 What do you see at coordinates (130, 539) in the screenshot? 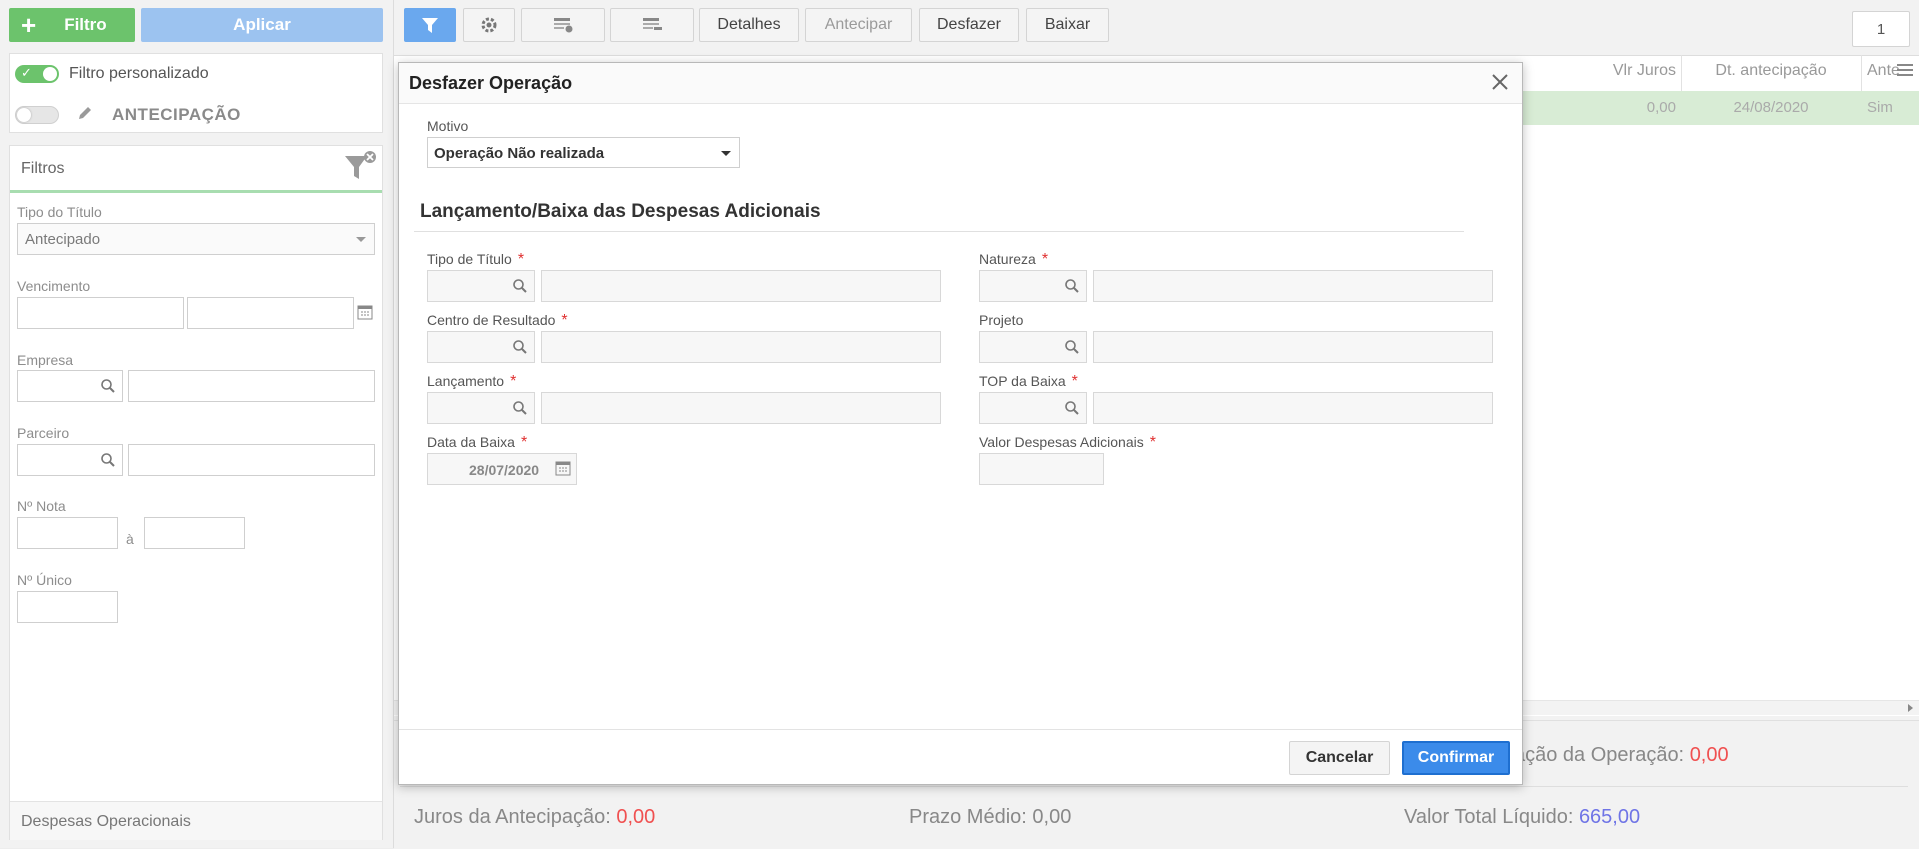
I see `nota-separator: à` at bounding box center [130, 539].